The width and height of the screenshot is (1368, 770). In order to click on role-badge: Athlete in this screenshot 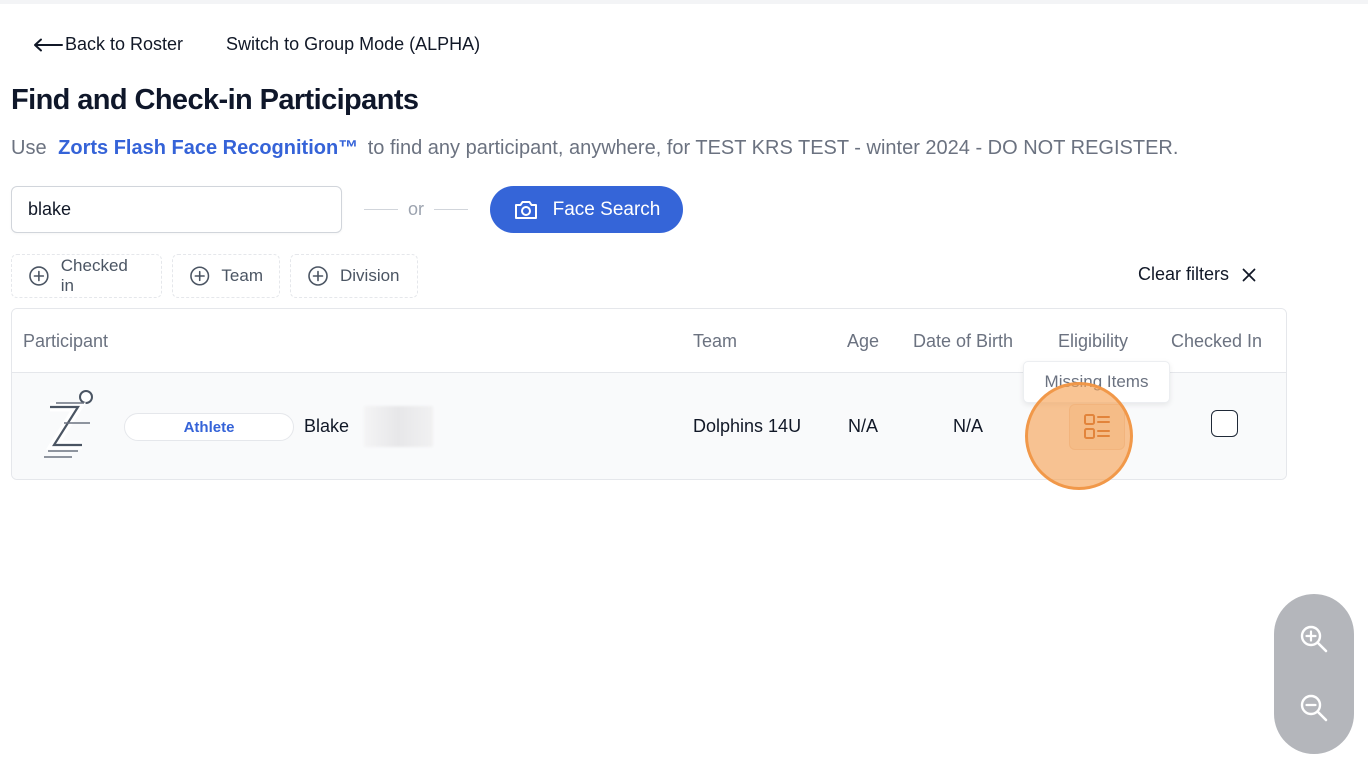, I will do `click(209, 427)`.